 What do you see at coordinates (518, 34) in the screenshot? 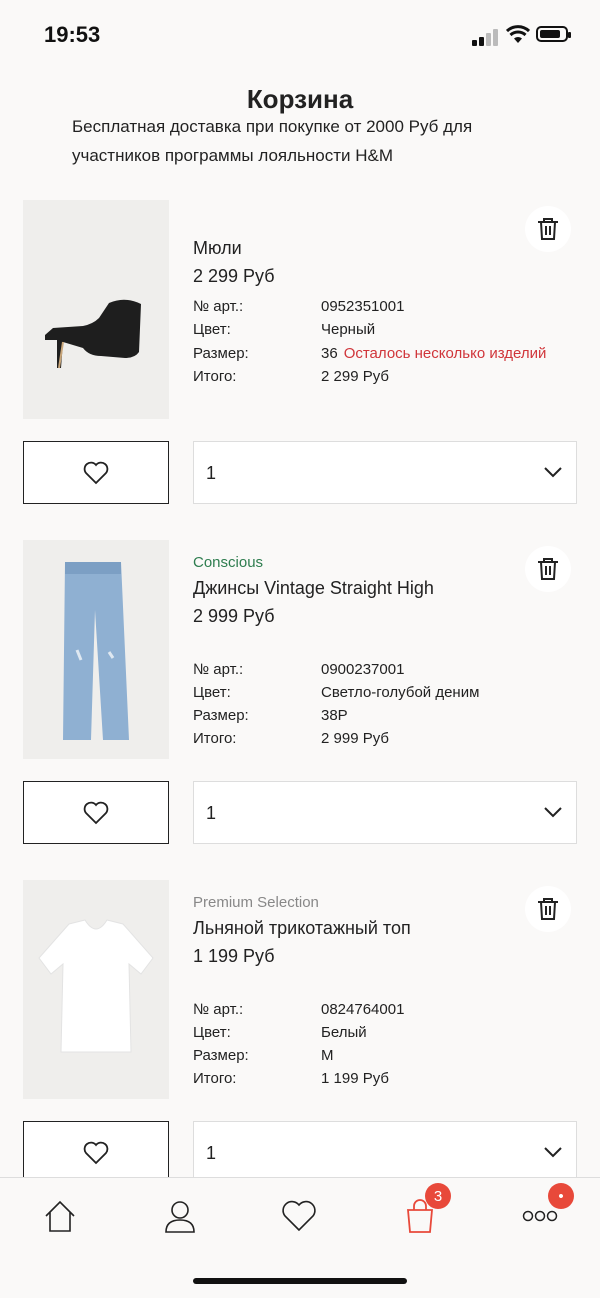
I see `wifi-icon` at bounding box center [518, 34].